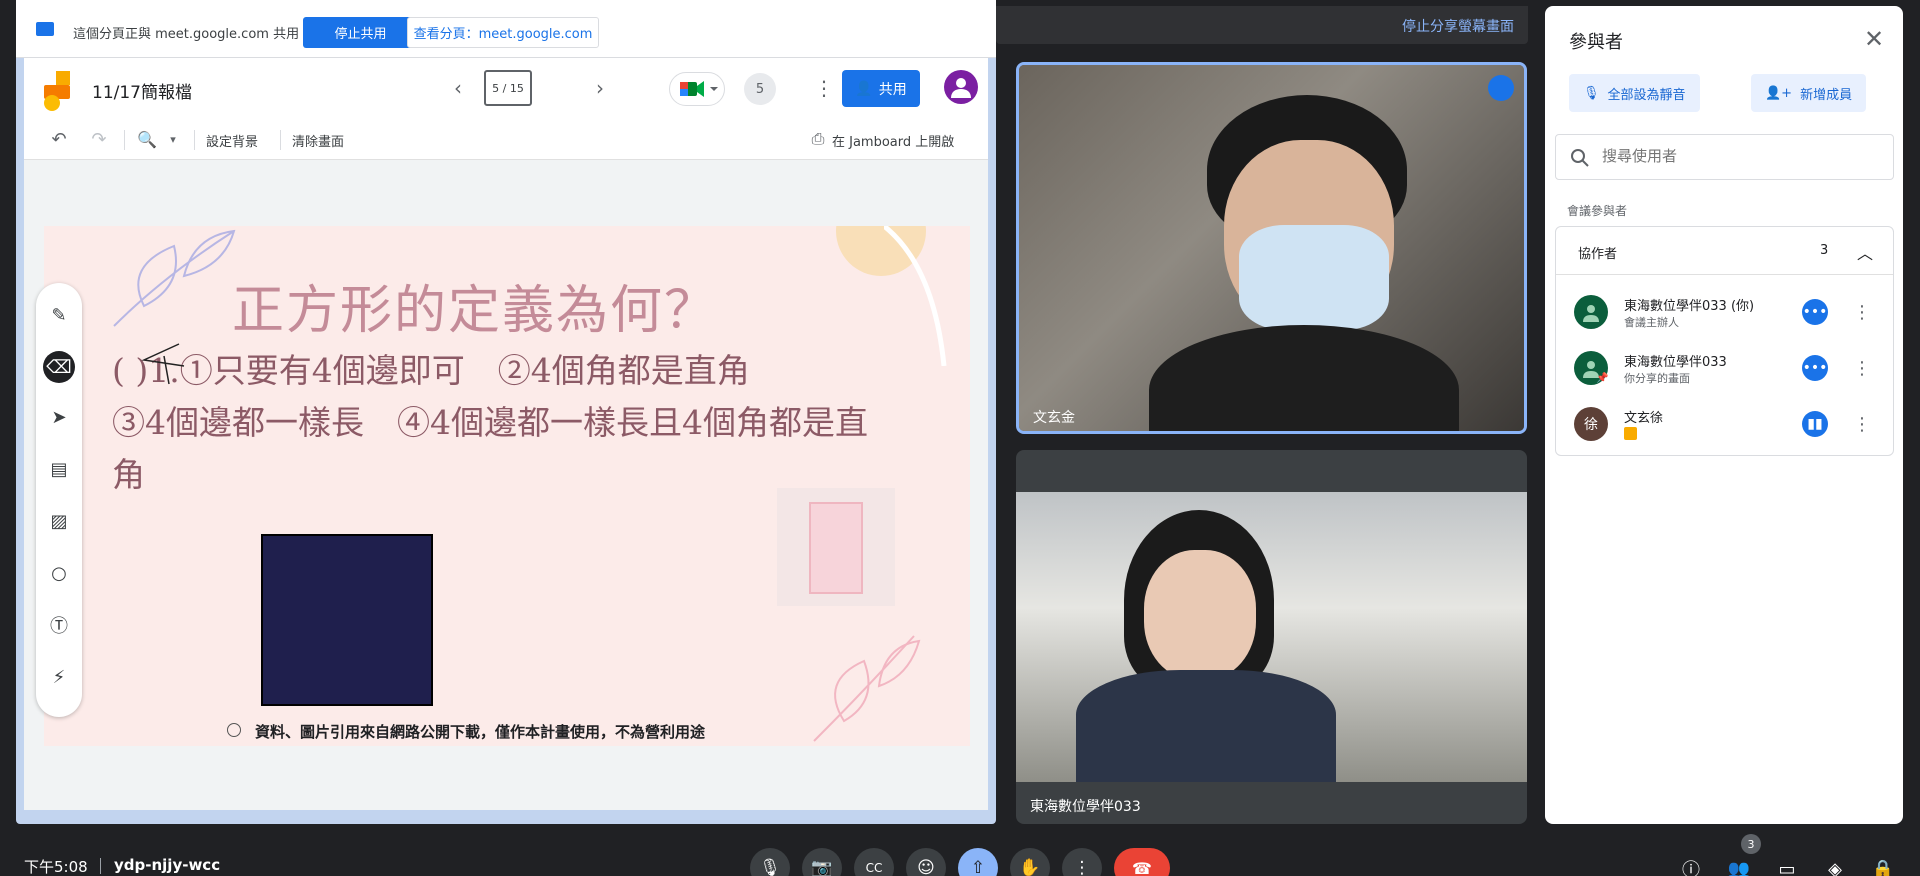  Describe the element at coordinates (59, 469) in the screenshot. I see `sticky-note-icon: ▤` at that location.